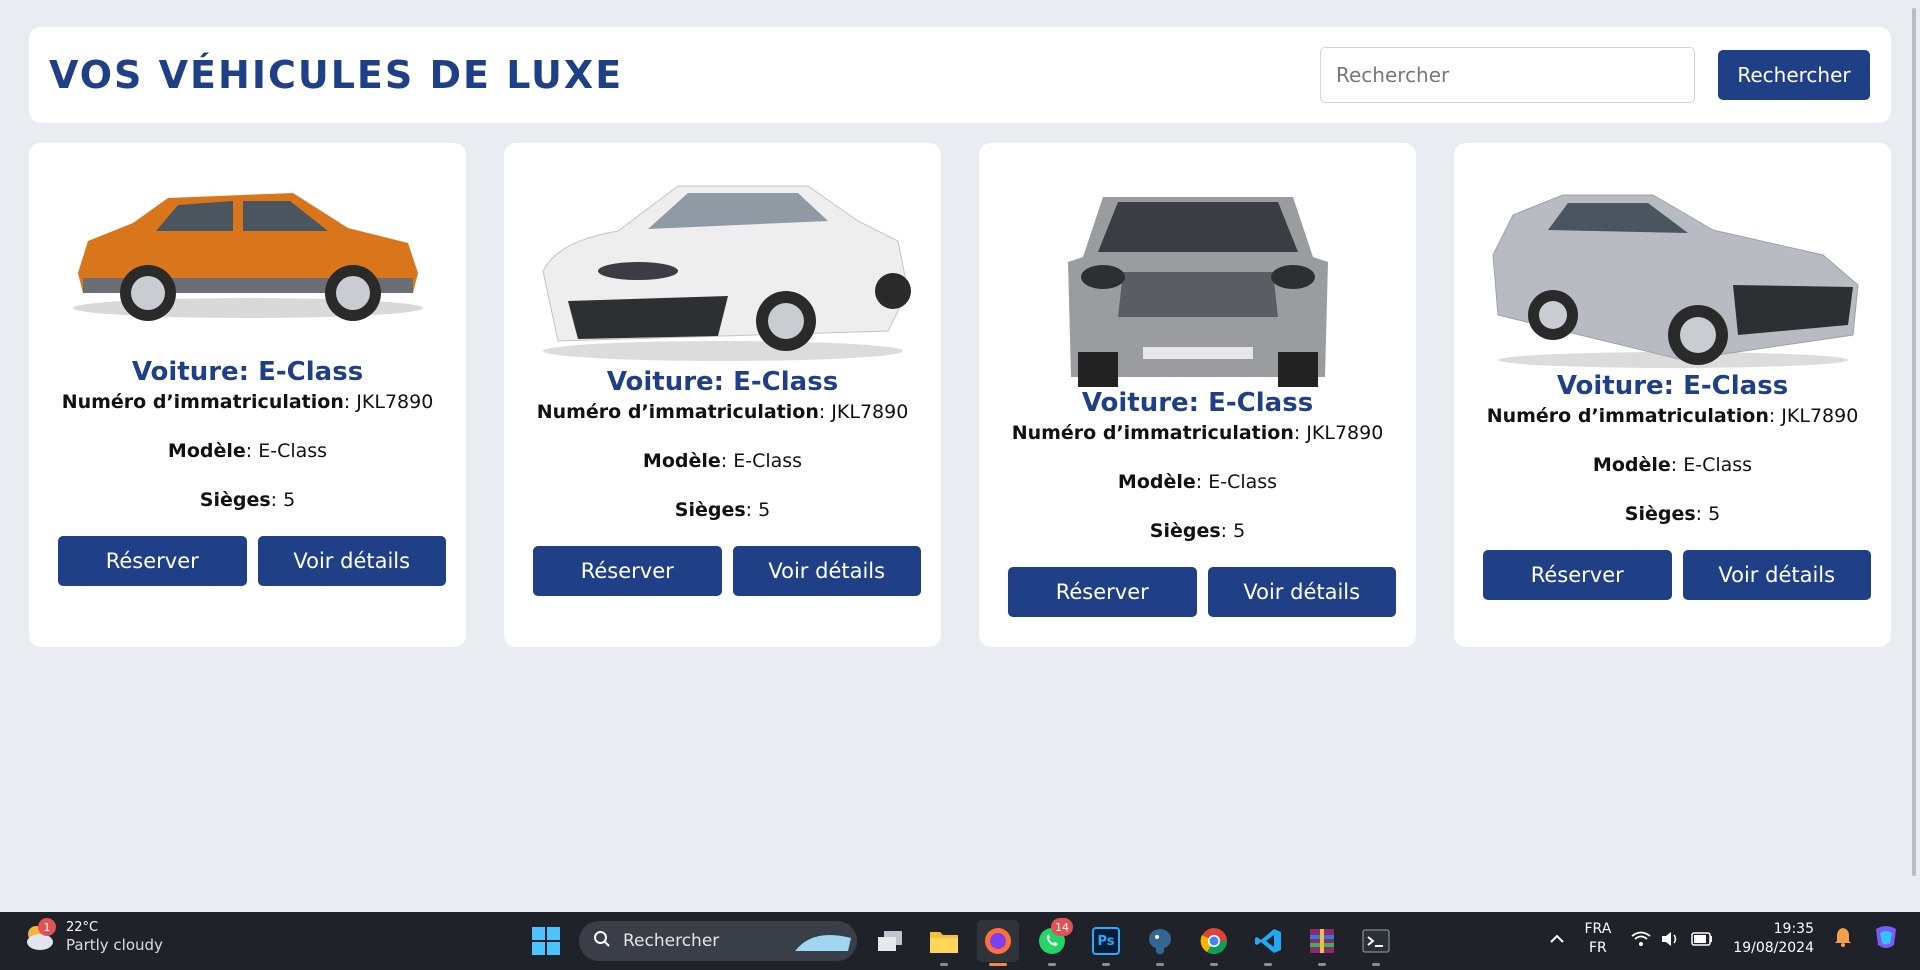 This screenshot has height=970, width=1920. I want to click on weather-condition: Partly cloudy, so click(114, 944).